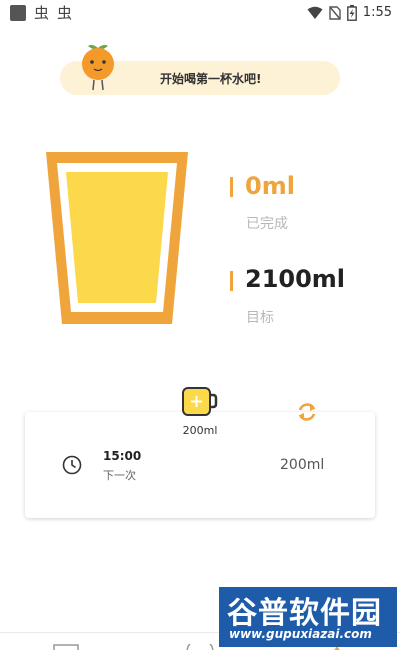  I want to click on no-sim-icon, so click(335, 13).